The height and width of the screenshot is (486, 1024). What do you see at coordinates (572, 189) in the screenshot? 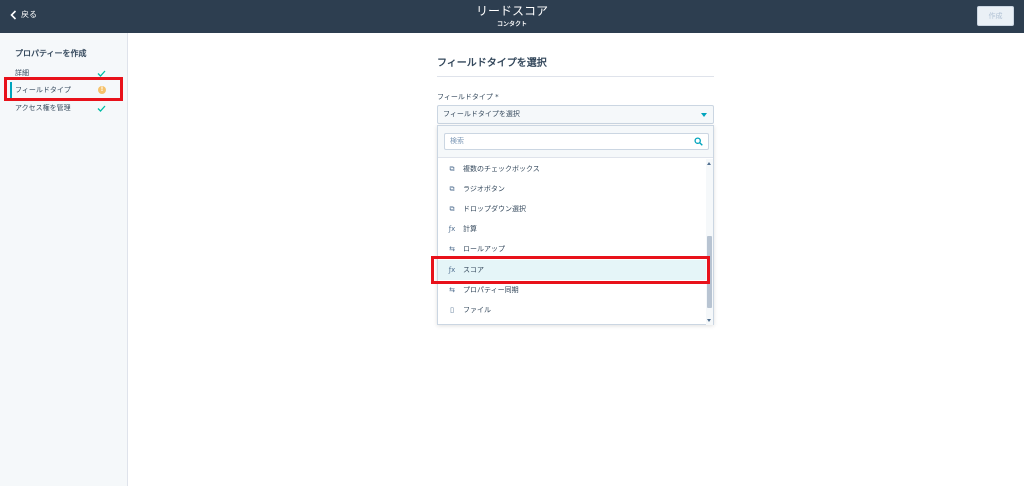
I see `option-radio-button: ⧉ ラジオボタン` at bounding box center [572, 189].